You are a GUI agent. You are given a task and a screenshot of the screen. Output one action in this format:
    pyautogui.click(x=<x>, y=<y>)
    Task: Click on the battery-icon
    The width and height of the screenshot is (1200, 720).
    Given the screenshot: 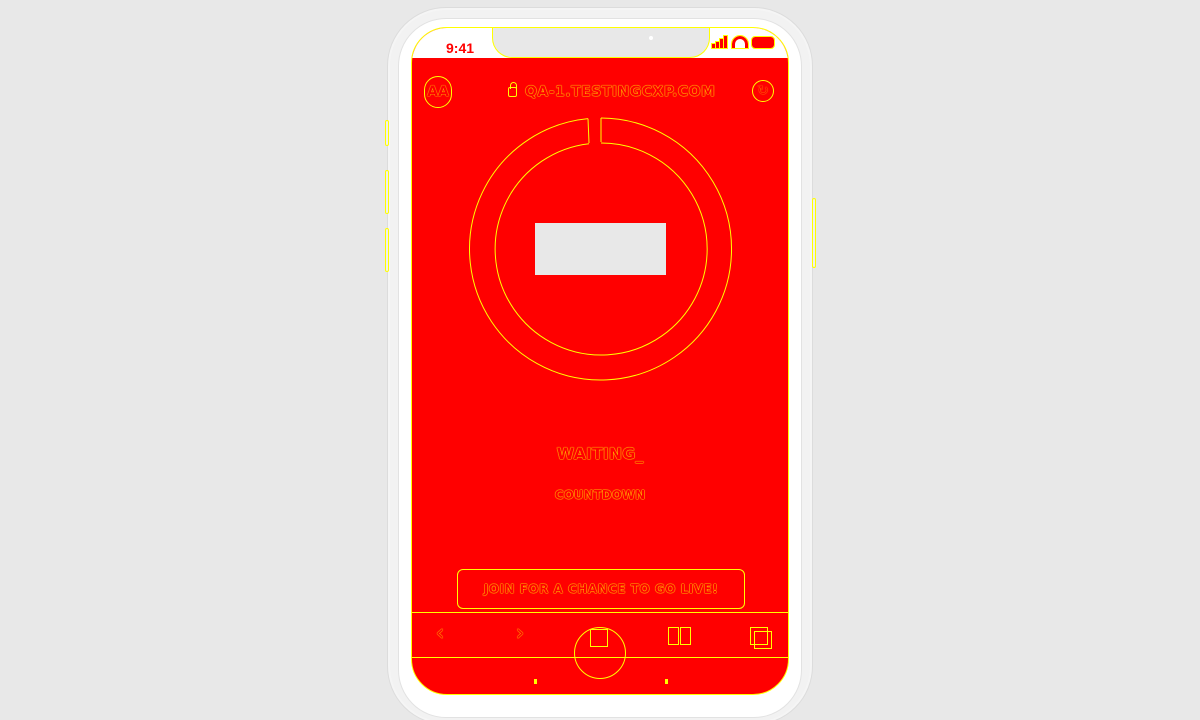 What is the action you would take?
    pyautogui.click(x=763, y=42)
    